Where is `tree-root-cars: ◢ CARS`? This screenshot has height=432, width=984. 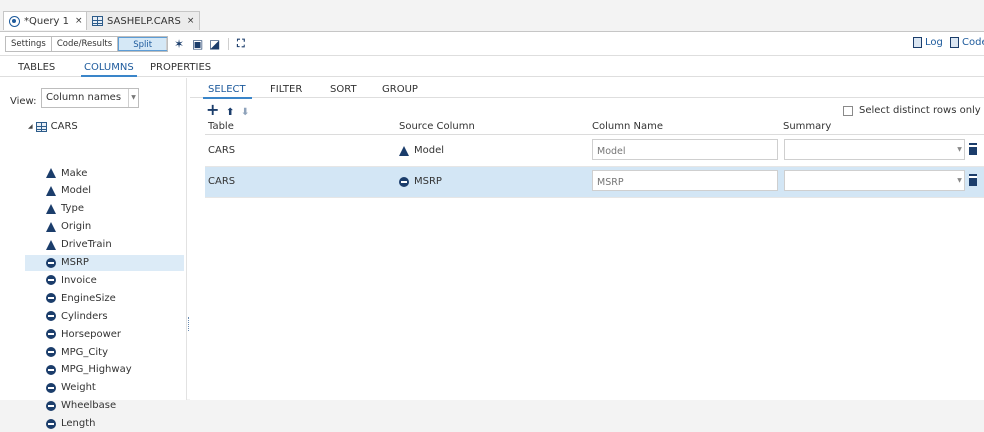
tree-root-cars: ◢ CARS is located at coordinates (53, 126).